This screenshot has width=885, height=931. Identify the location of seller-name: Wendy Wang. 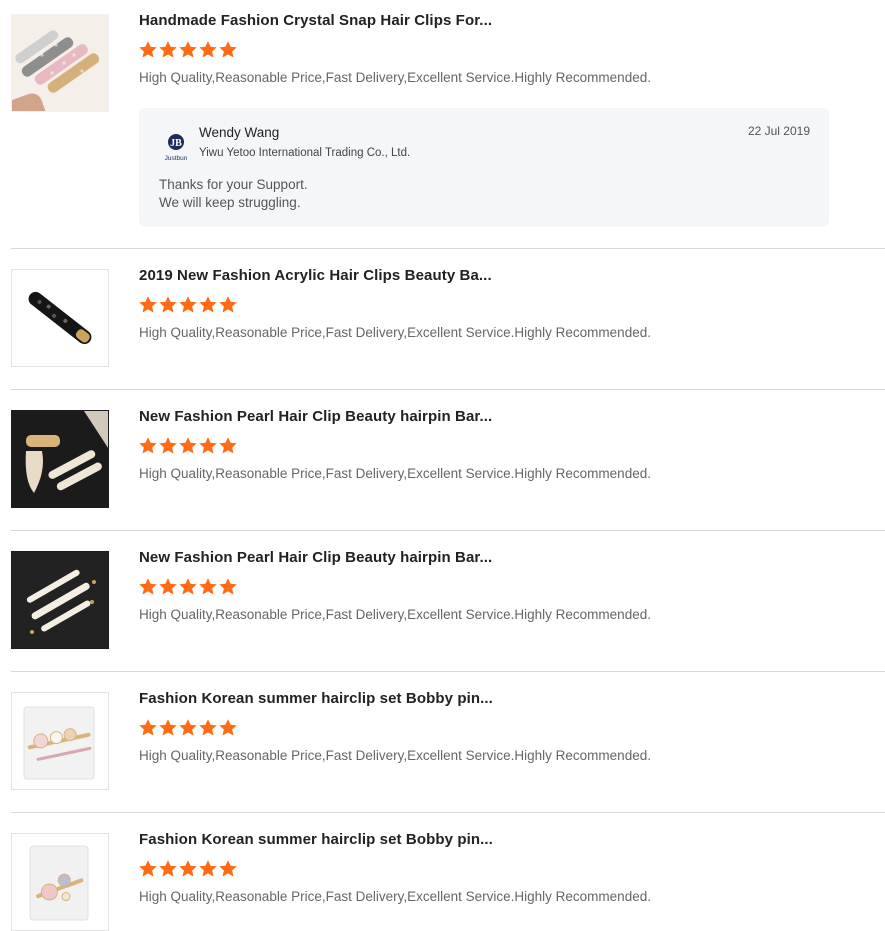
(239, 132).